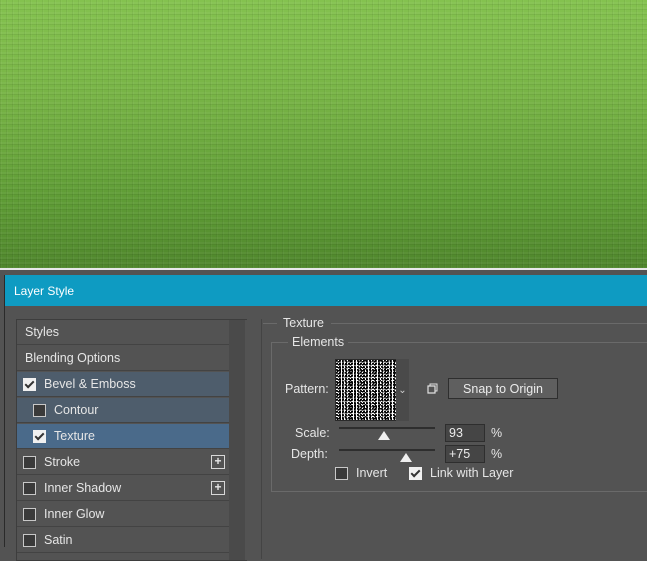 Image resolution: width=647 pixels, height=561 pixels. Describe the element at coordinates (90, 384) in the screenshot. I see `bevel-emboss-label: Bevel & Emboss` at that location.